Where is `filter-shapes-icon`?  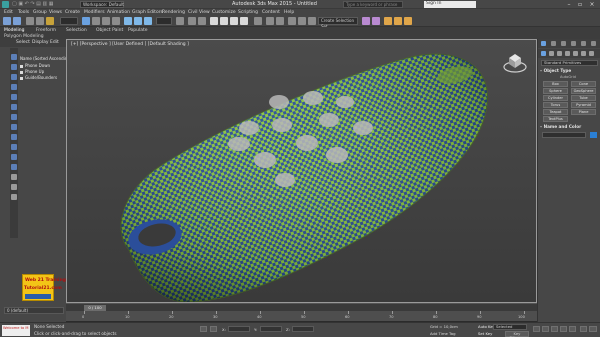 filter-shapes-icon is located at coordinates (14, 67).